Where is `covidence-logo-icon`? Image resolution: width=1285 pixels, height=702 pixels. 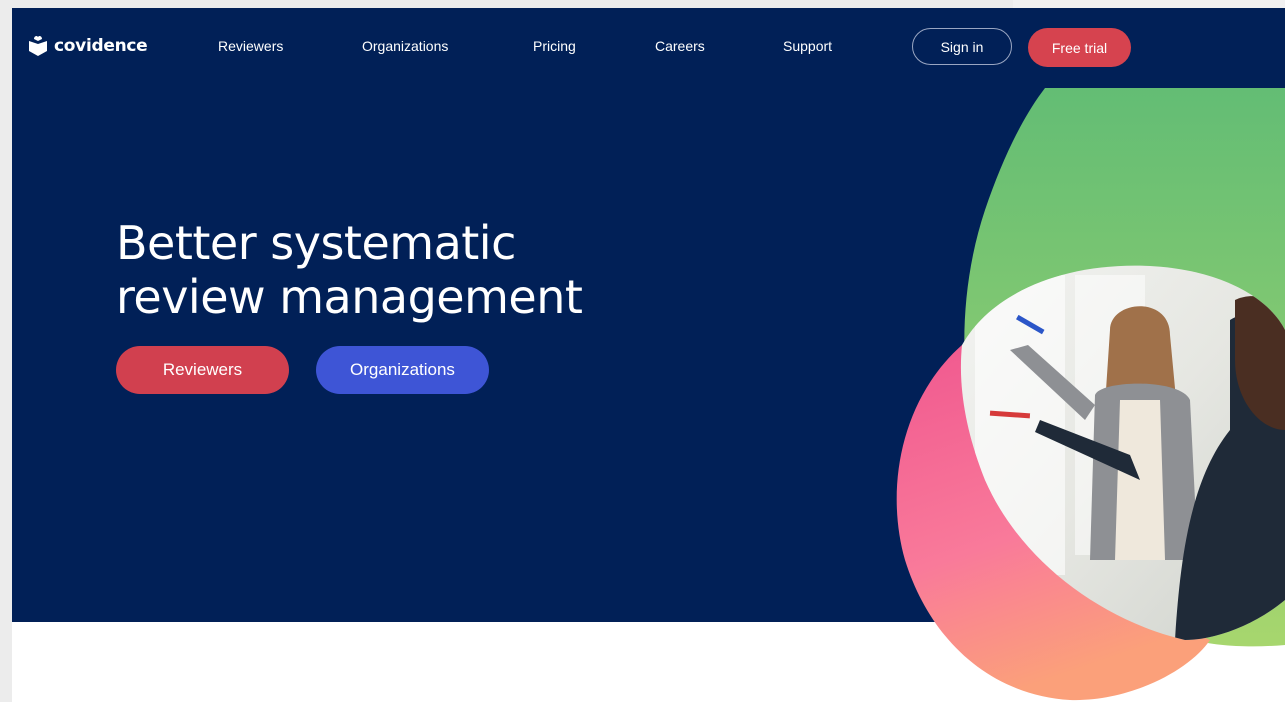 covidence-logo-icon is located at coordinates (38, 45).